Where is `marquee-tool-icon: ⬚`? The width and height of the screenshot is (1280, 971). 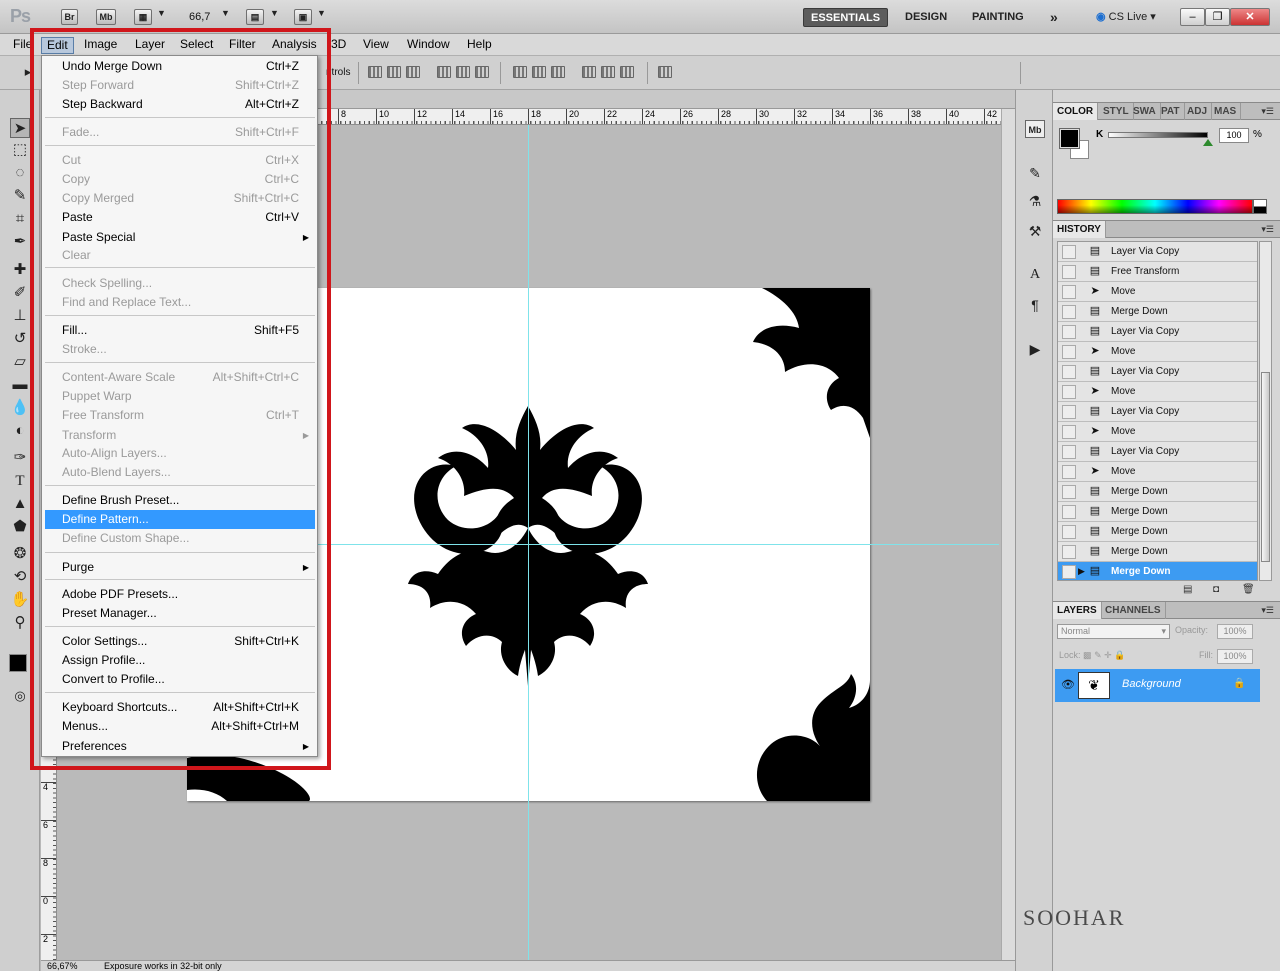
marquee-tool-icon: ⬚ is located at coordinates (20, 150).